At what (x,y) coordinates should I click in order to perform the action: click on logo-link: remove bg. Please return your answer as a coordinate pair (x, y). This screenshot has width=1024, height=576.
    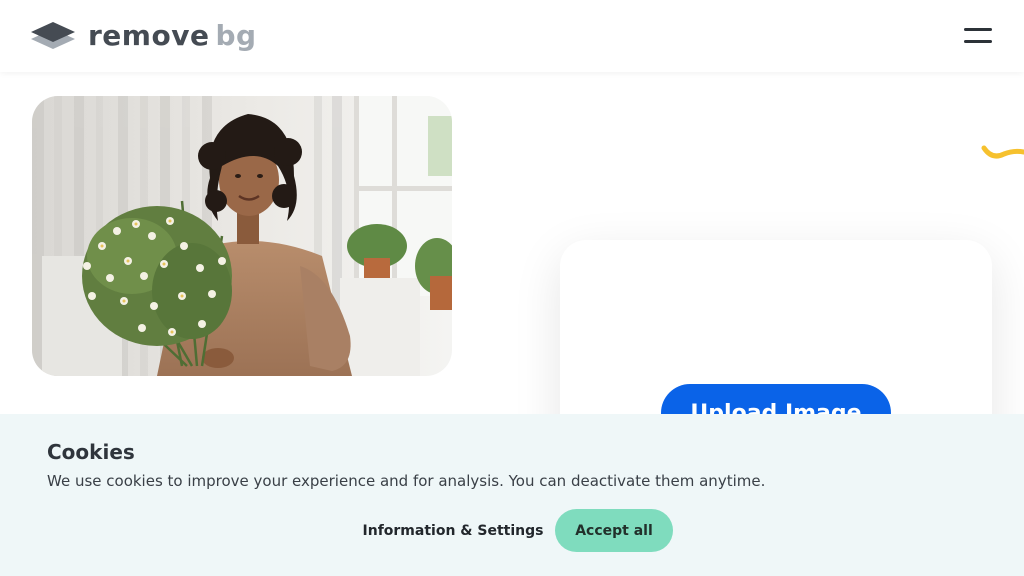
    Looking at the image, I should click on (144, 36).